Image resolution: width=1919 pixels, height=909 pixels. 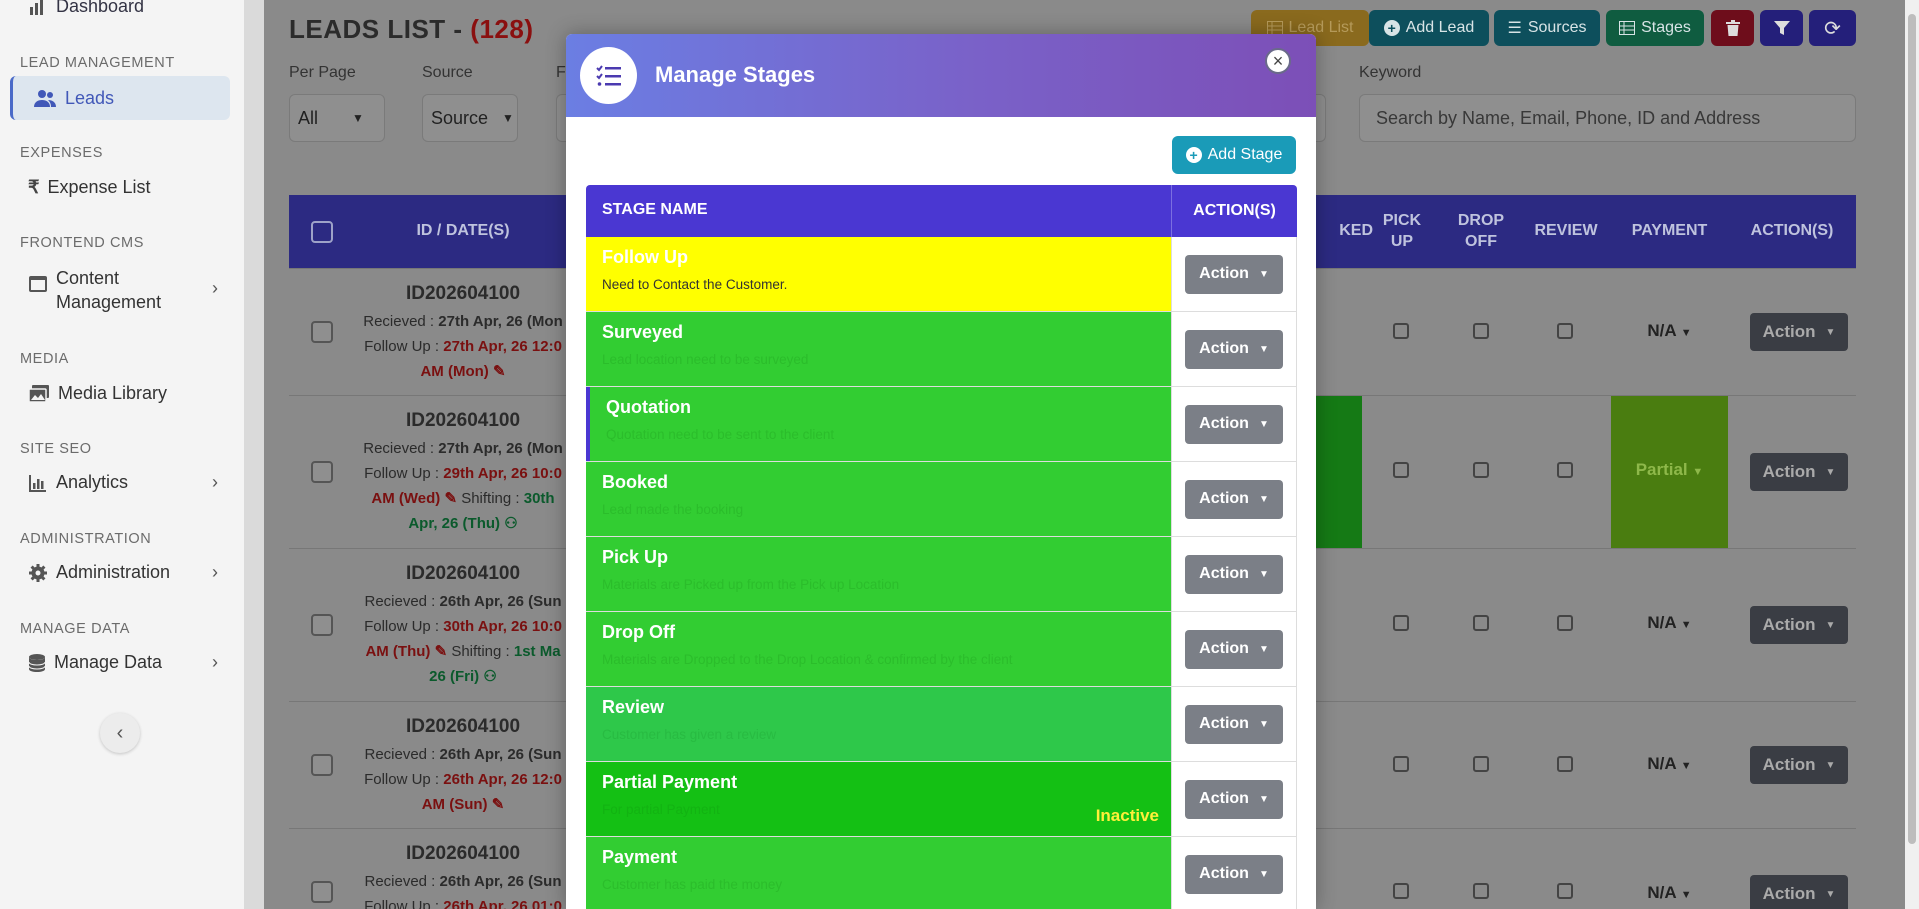 What do you see at coordinates (322, 72) in the screenshot?
I see `per-page-label: Per Page` at bounding box center [322, 72].